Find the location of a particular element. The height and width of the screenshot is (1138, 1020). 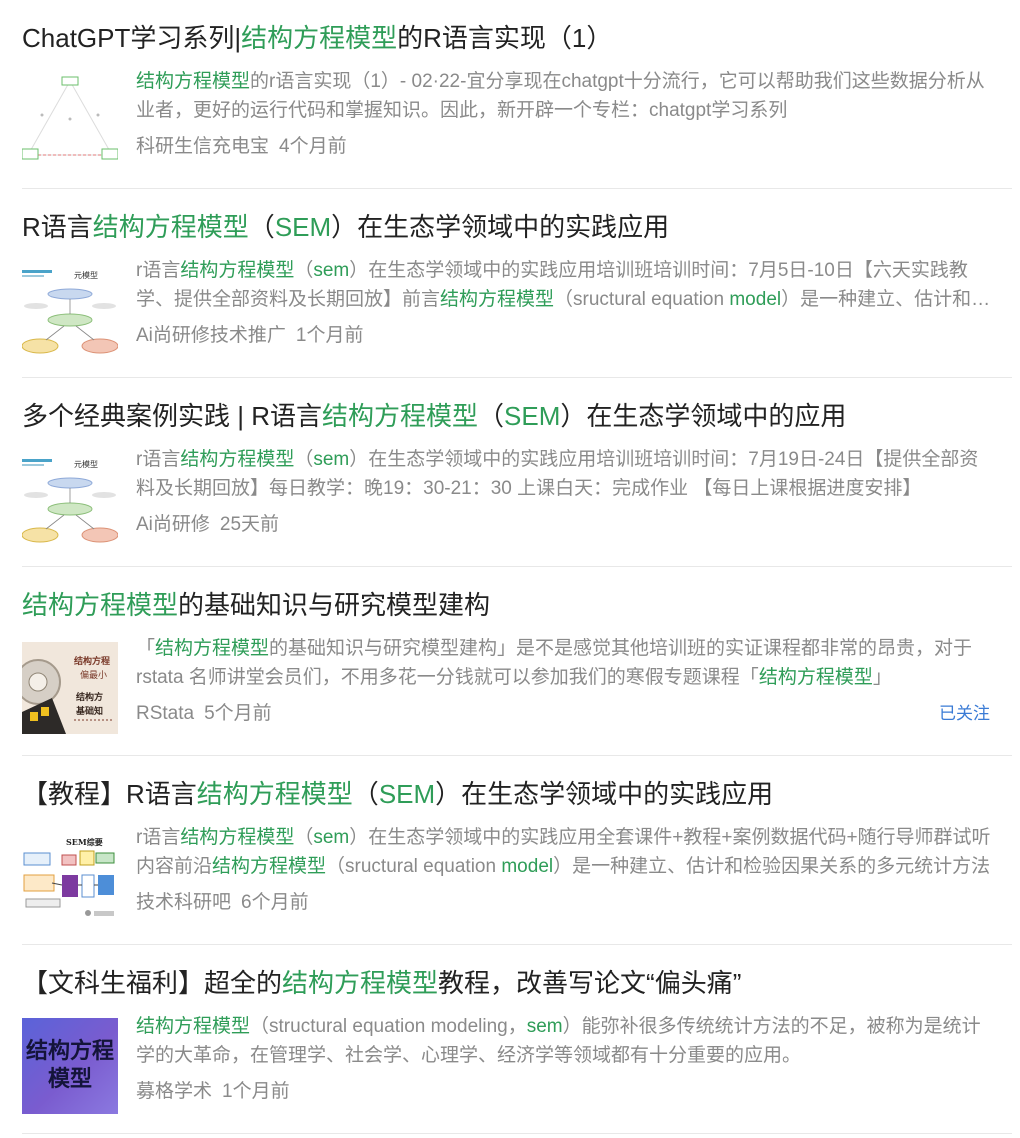

text-segment: （structural equation modeling， is located at coordinates (388, 1026).